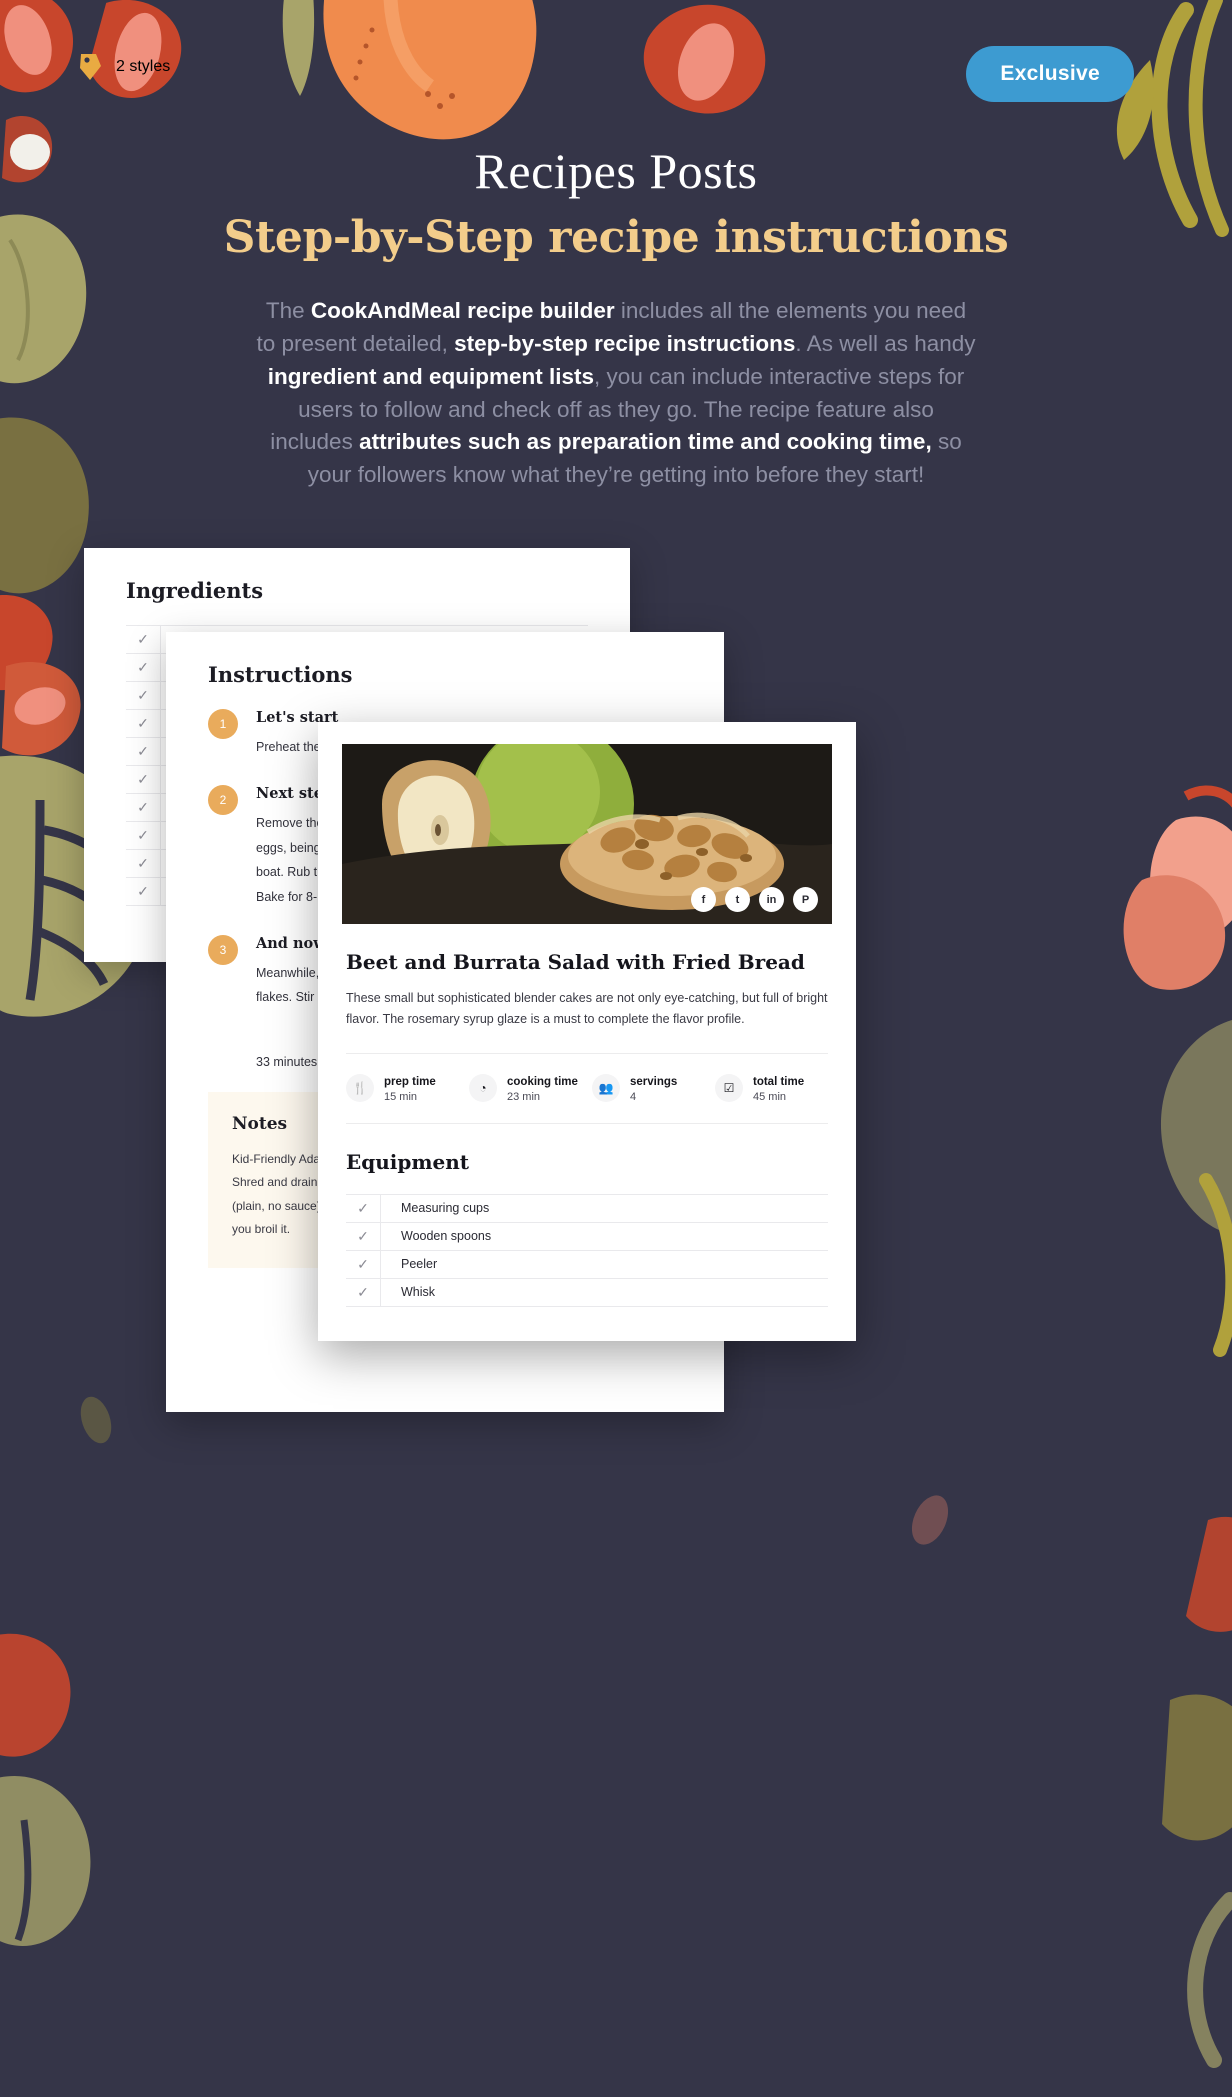 This screenshot has width=1232, height=2097. Describe the element at coordinates (606, 1088) in the screenshot. I see `people-icon: 👥` at that location.